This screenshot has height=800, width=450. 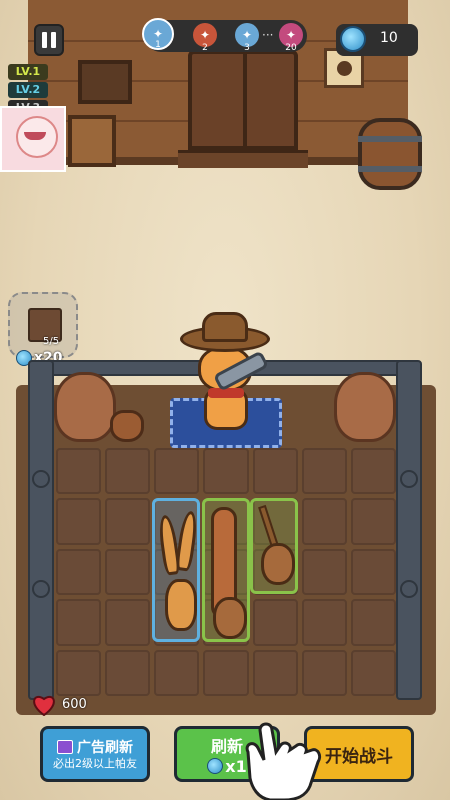 I want to click on ad-refresh-subtitle: 必出2级以上帕友, so click(x=95, y=763).